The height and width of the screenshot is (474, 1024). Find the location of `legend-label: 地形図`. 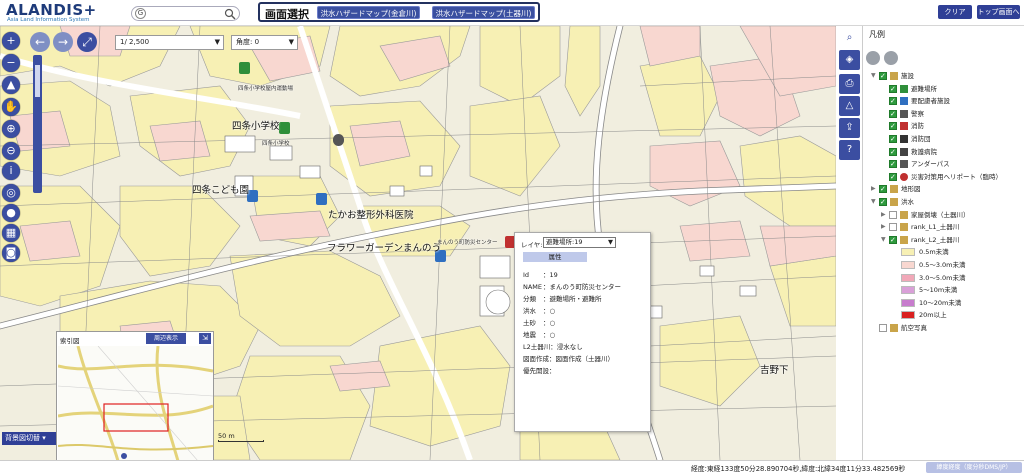

legend-label: 地形図 is located at coordinates (911, 189).